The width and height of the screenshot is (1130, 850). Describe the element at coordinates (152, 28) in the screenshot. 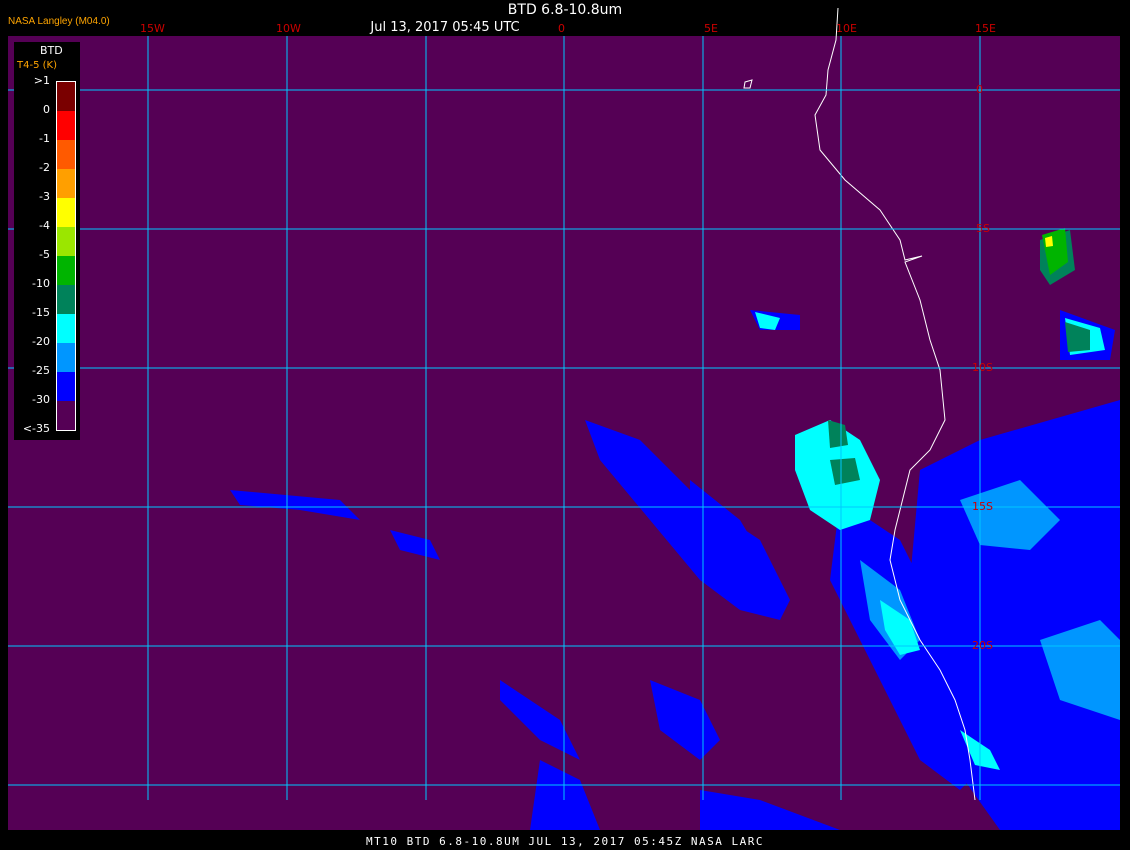

I see `lon-label-15w: 15W` at that location.